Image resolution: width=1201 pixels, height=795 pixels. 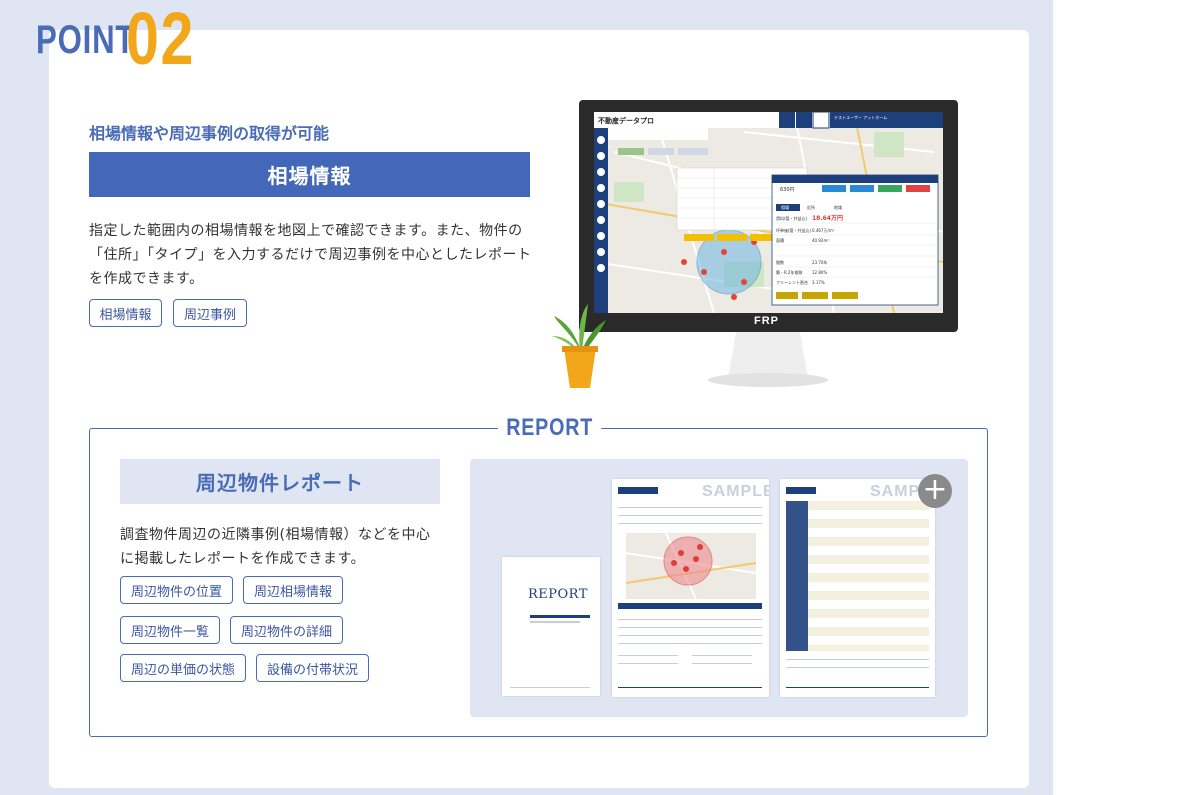 I want to click on popup-row-value: 40.92m², so click(x=820, y=240).